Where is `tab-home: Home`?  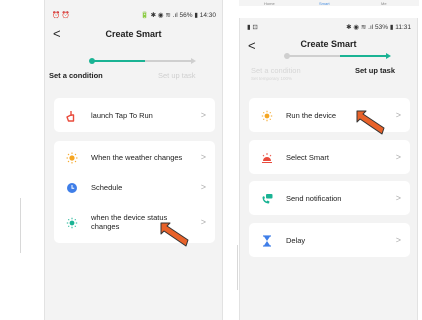 tab-home: Home is located at coordinates (269, 3).